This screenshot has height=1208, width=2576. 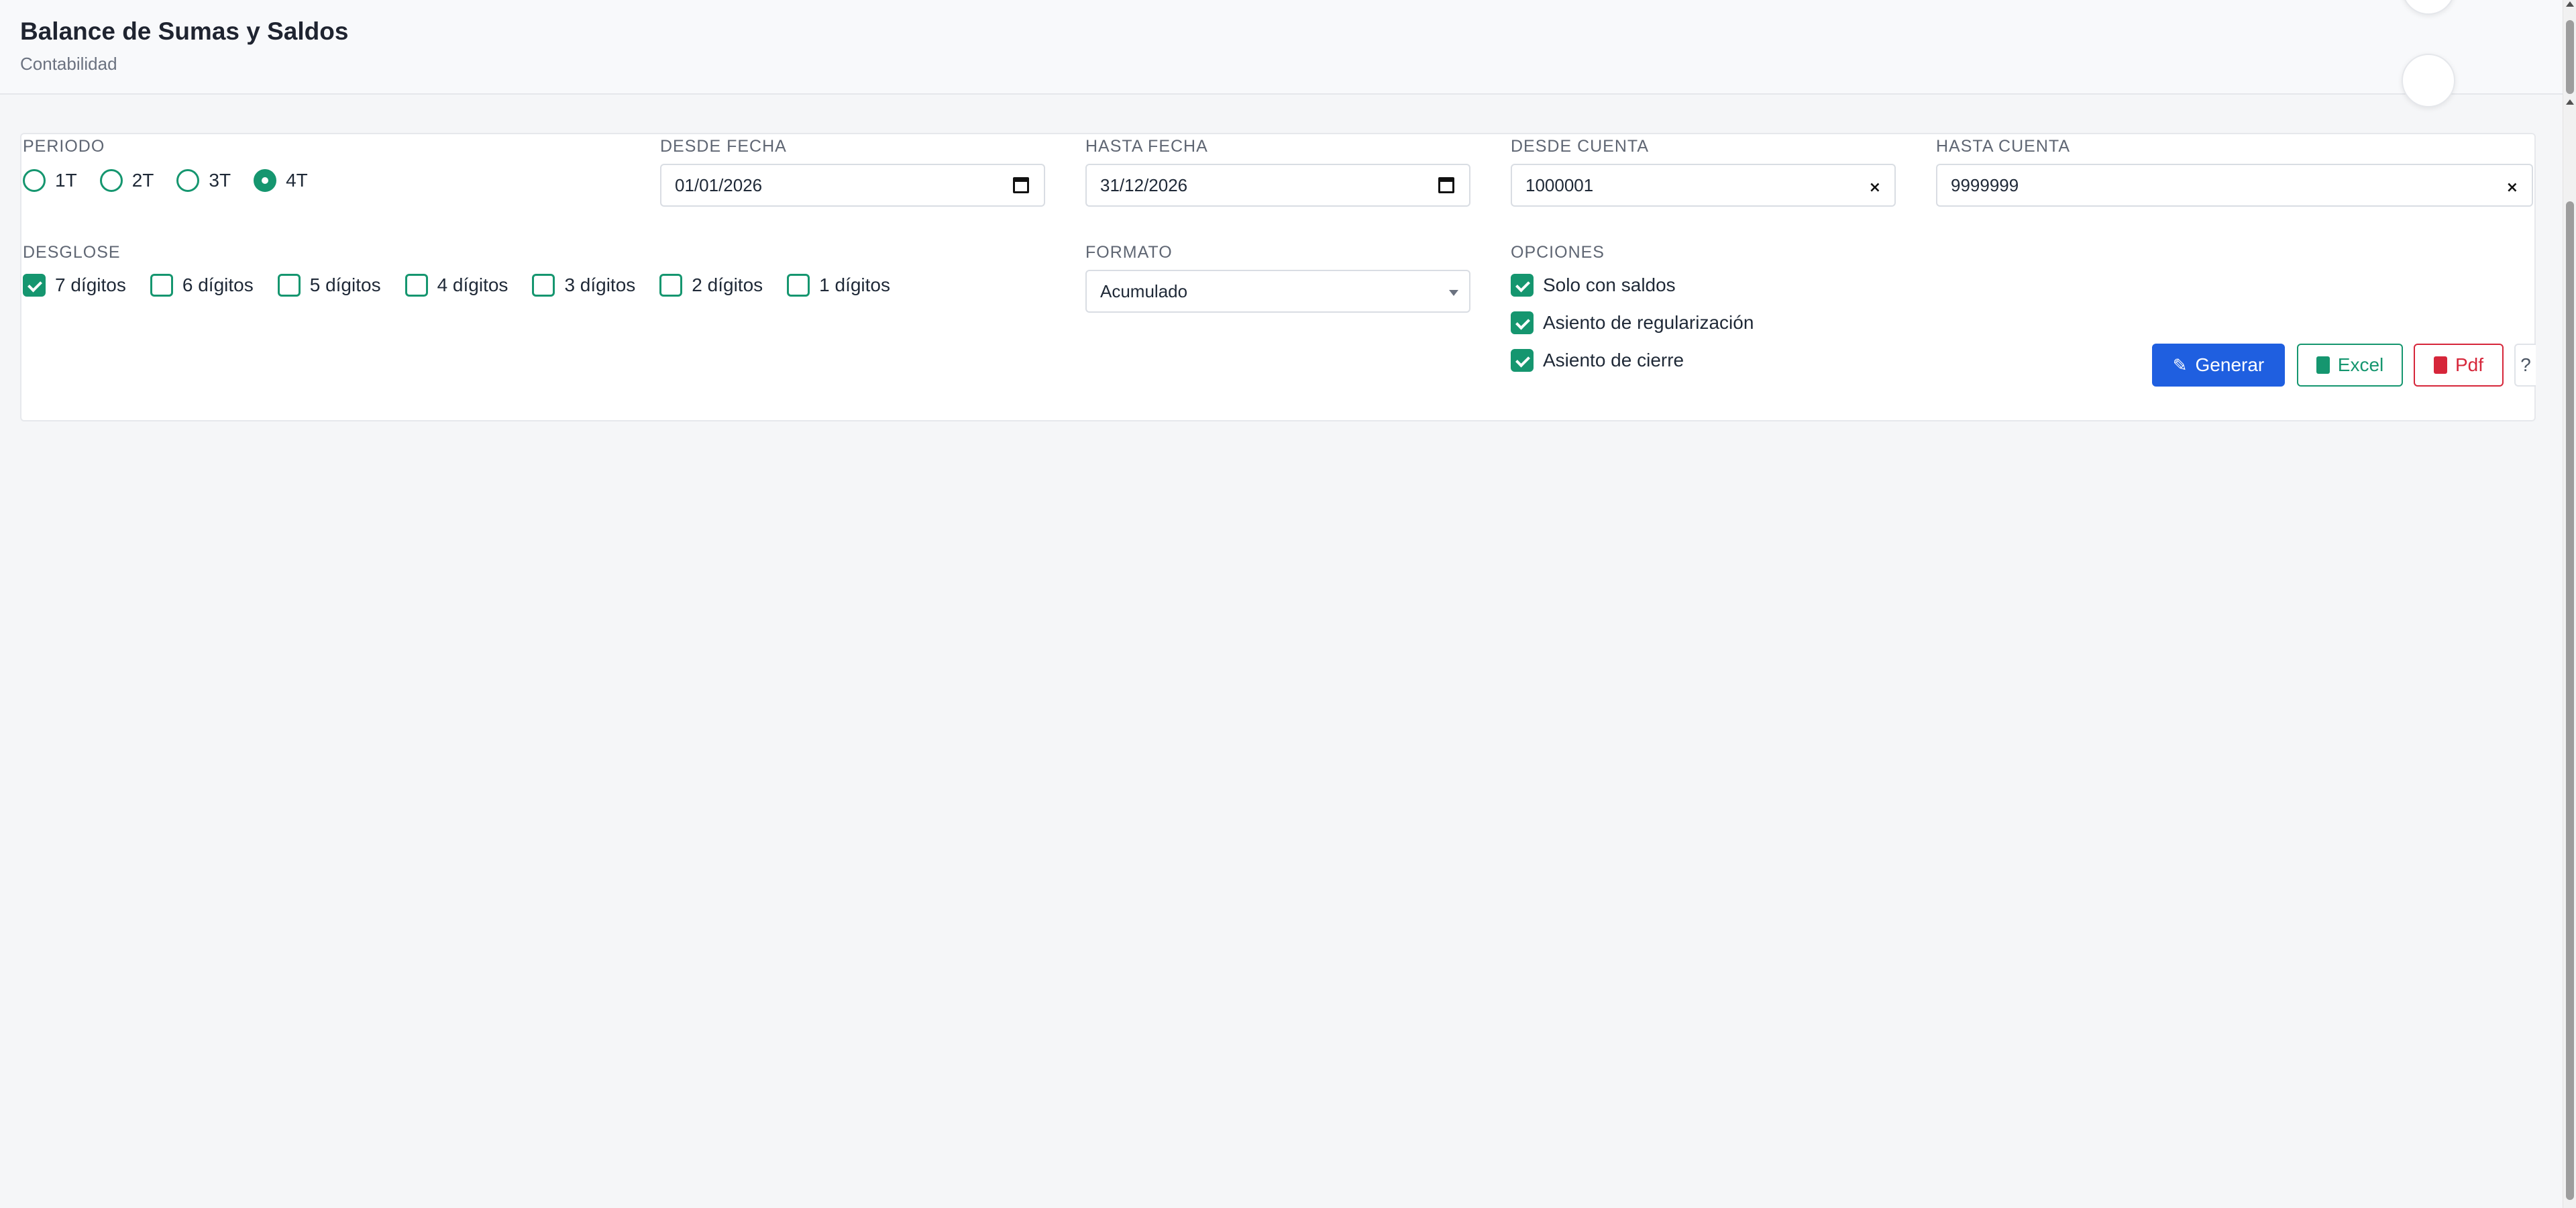 I want to click on generar-button-label: Generar, so click(x=2230, y=364).